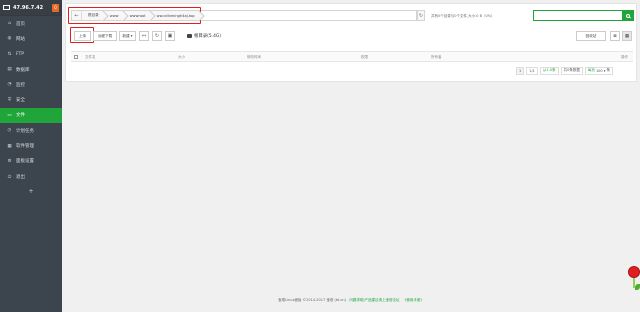  I want to click on sidebar-item-5: ⛨ 安全, so click(31, 99).